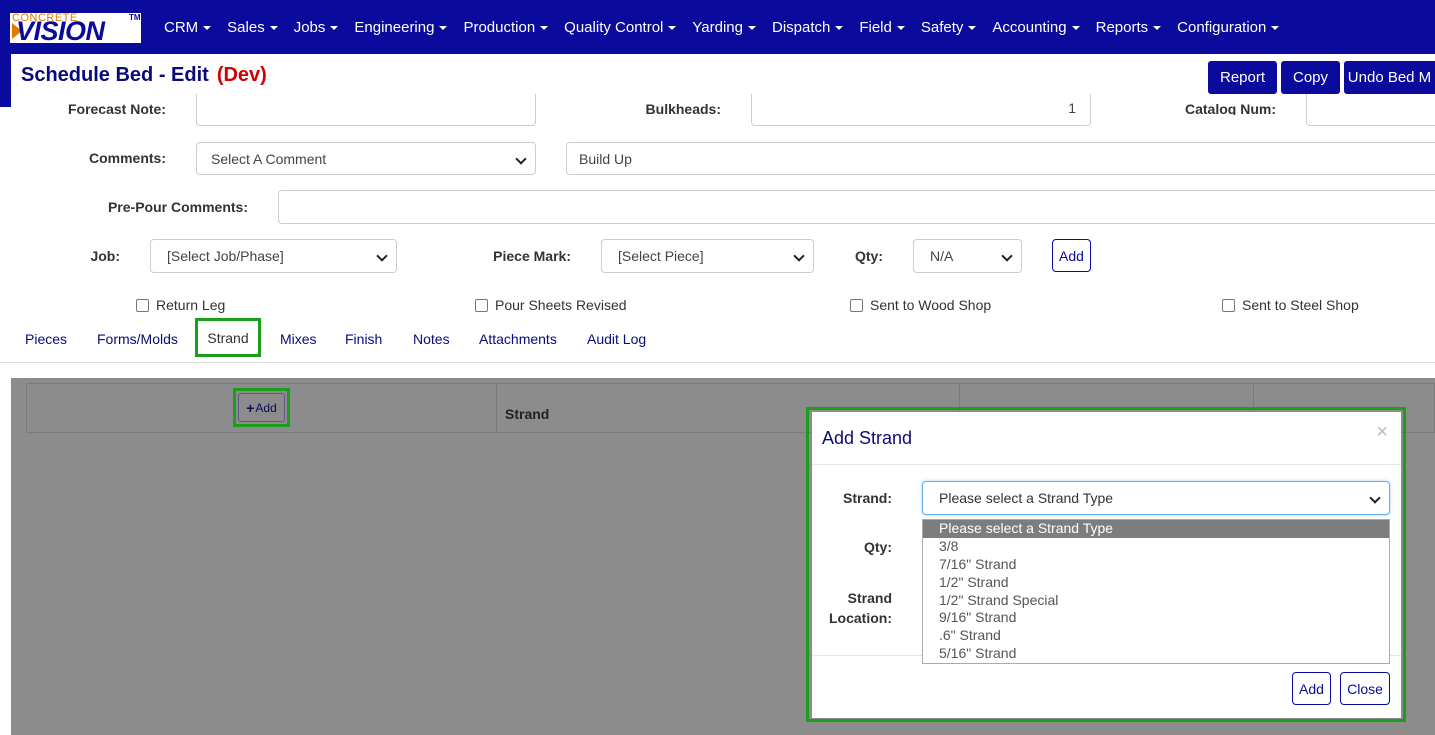  What do you see at coordinates (105, 256) in the screenshot?
I see `job-label: Job:` at bounding box center [105, 256].